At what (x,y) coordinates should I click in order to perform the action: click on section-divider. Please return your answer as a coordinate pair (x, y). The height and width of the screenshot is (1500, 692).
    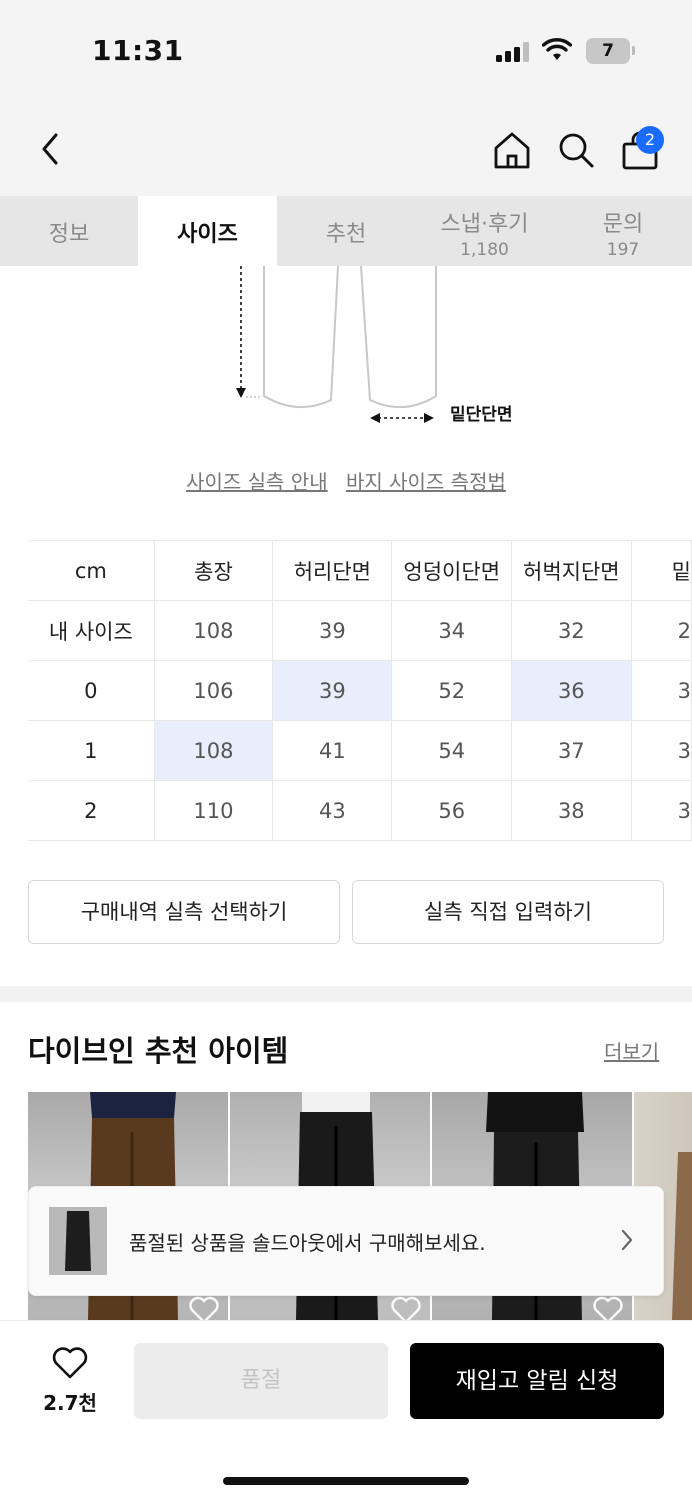
    Looking at the image, I should click on (346, 994).